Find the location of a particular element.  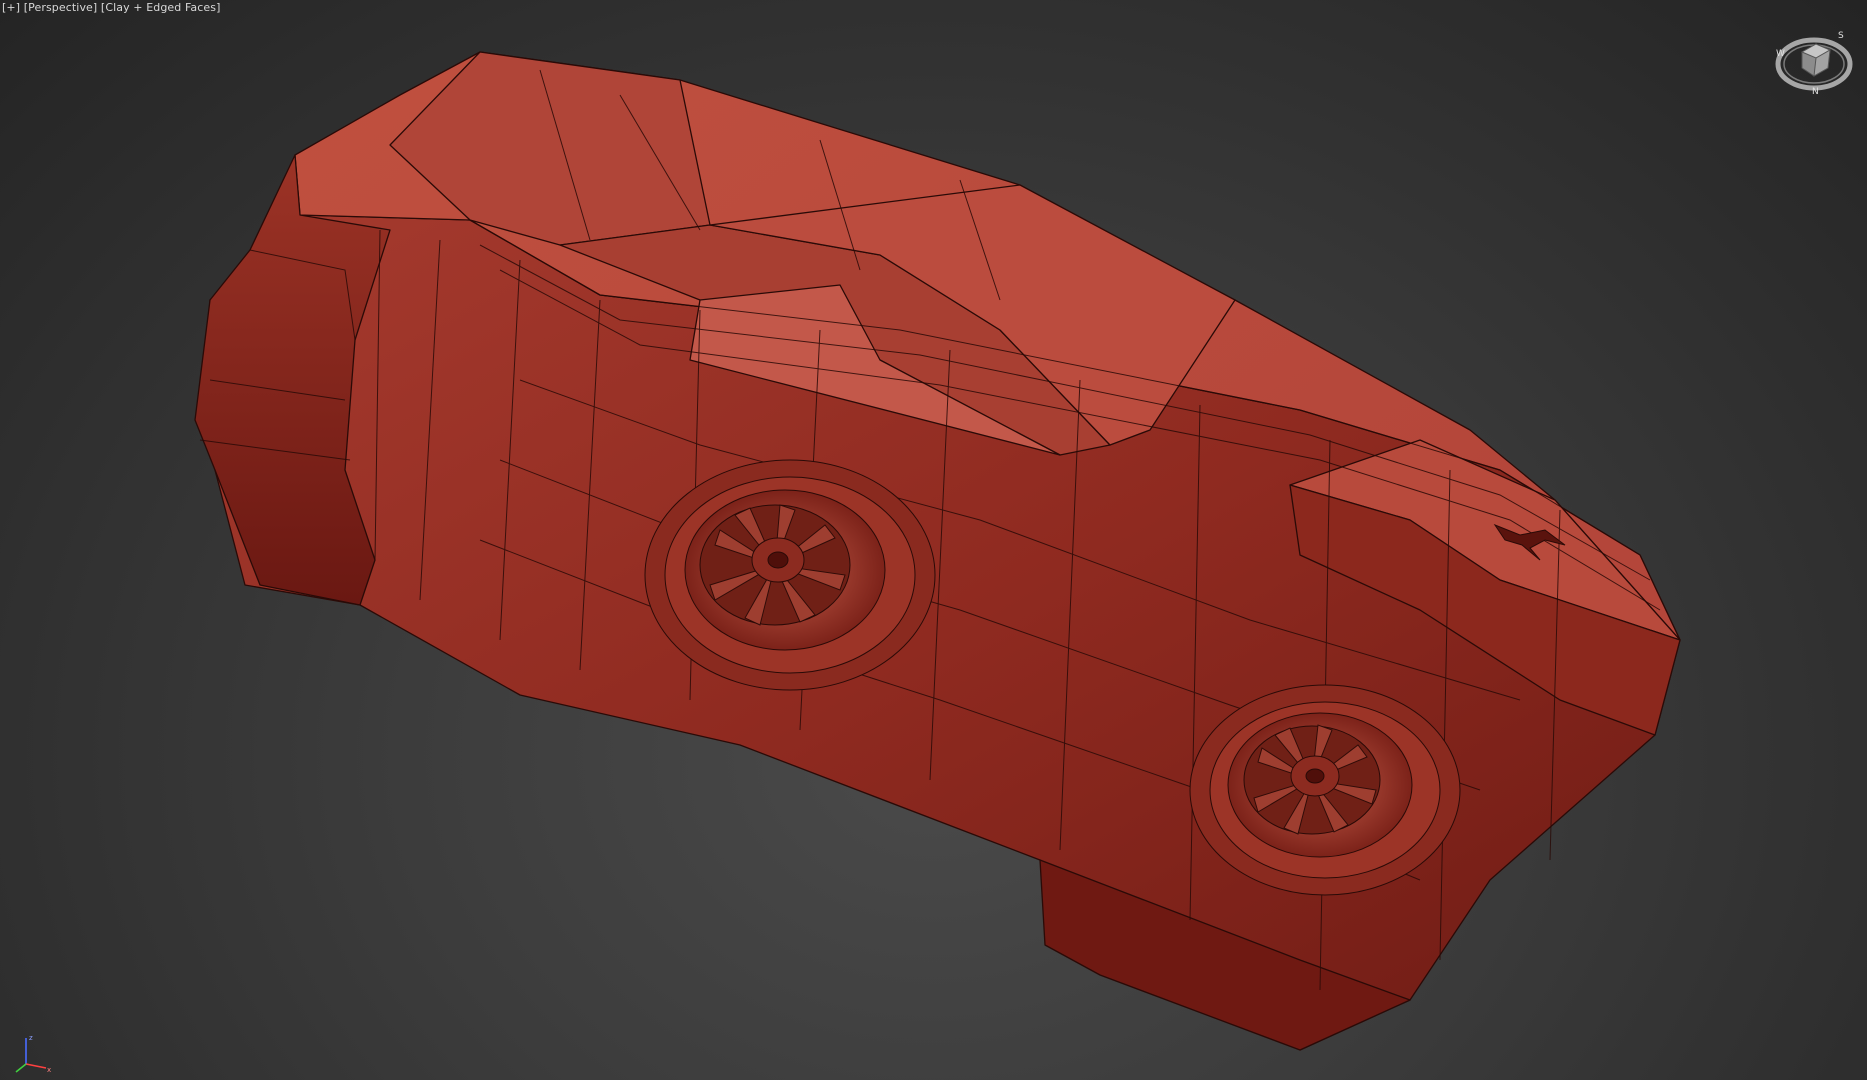

z-axis-label: z is located at coordinates (31, 1038).